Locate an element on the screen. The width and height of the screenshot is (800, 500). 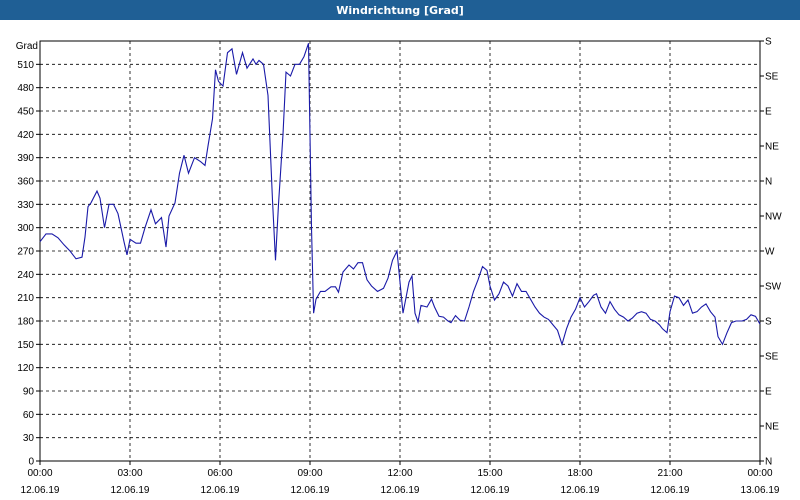
y-tick-label: 120 is located at coordinates (25, 368).